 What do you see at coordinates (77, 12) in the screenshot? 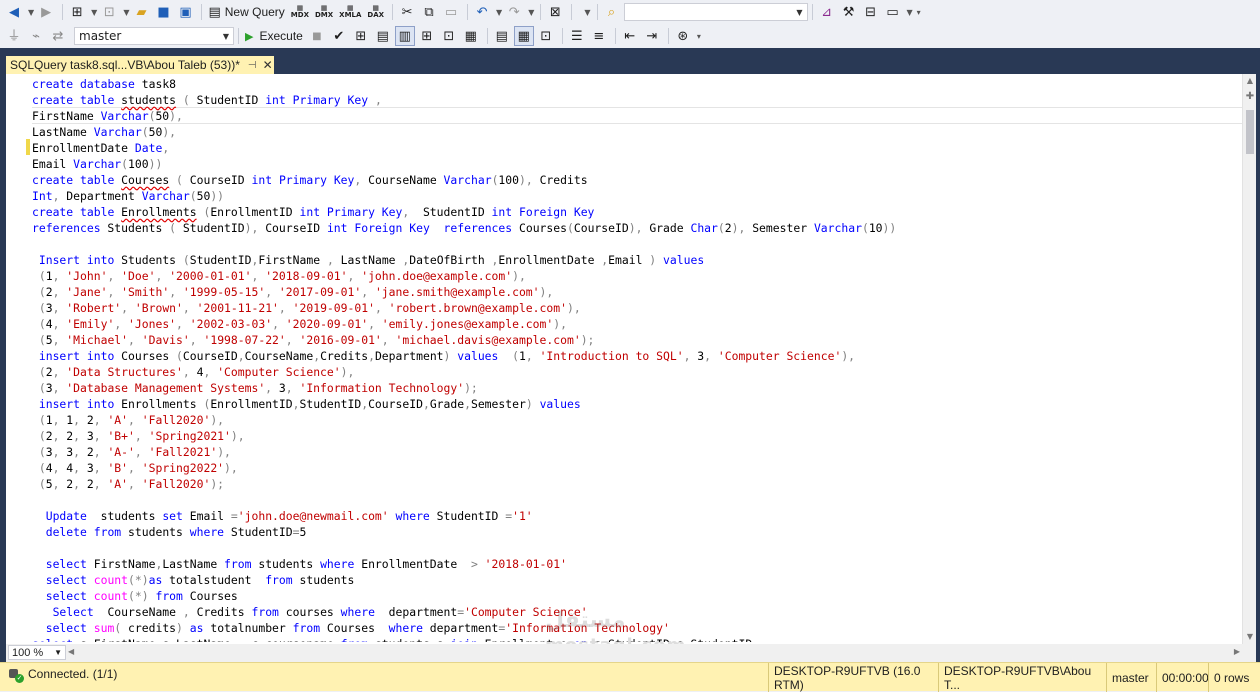
I see `new-project-button: ⊞` at bounding box center [77, 12].